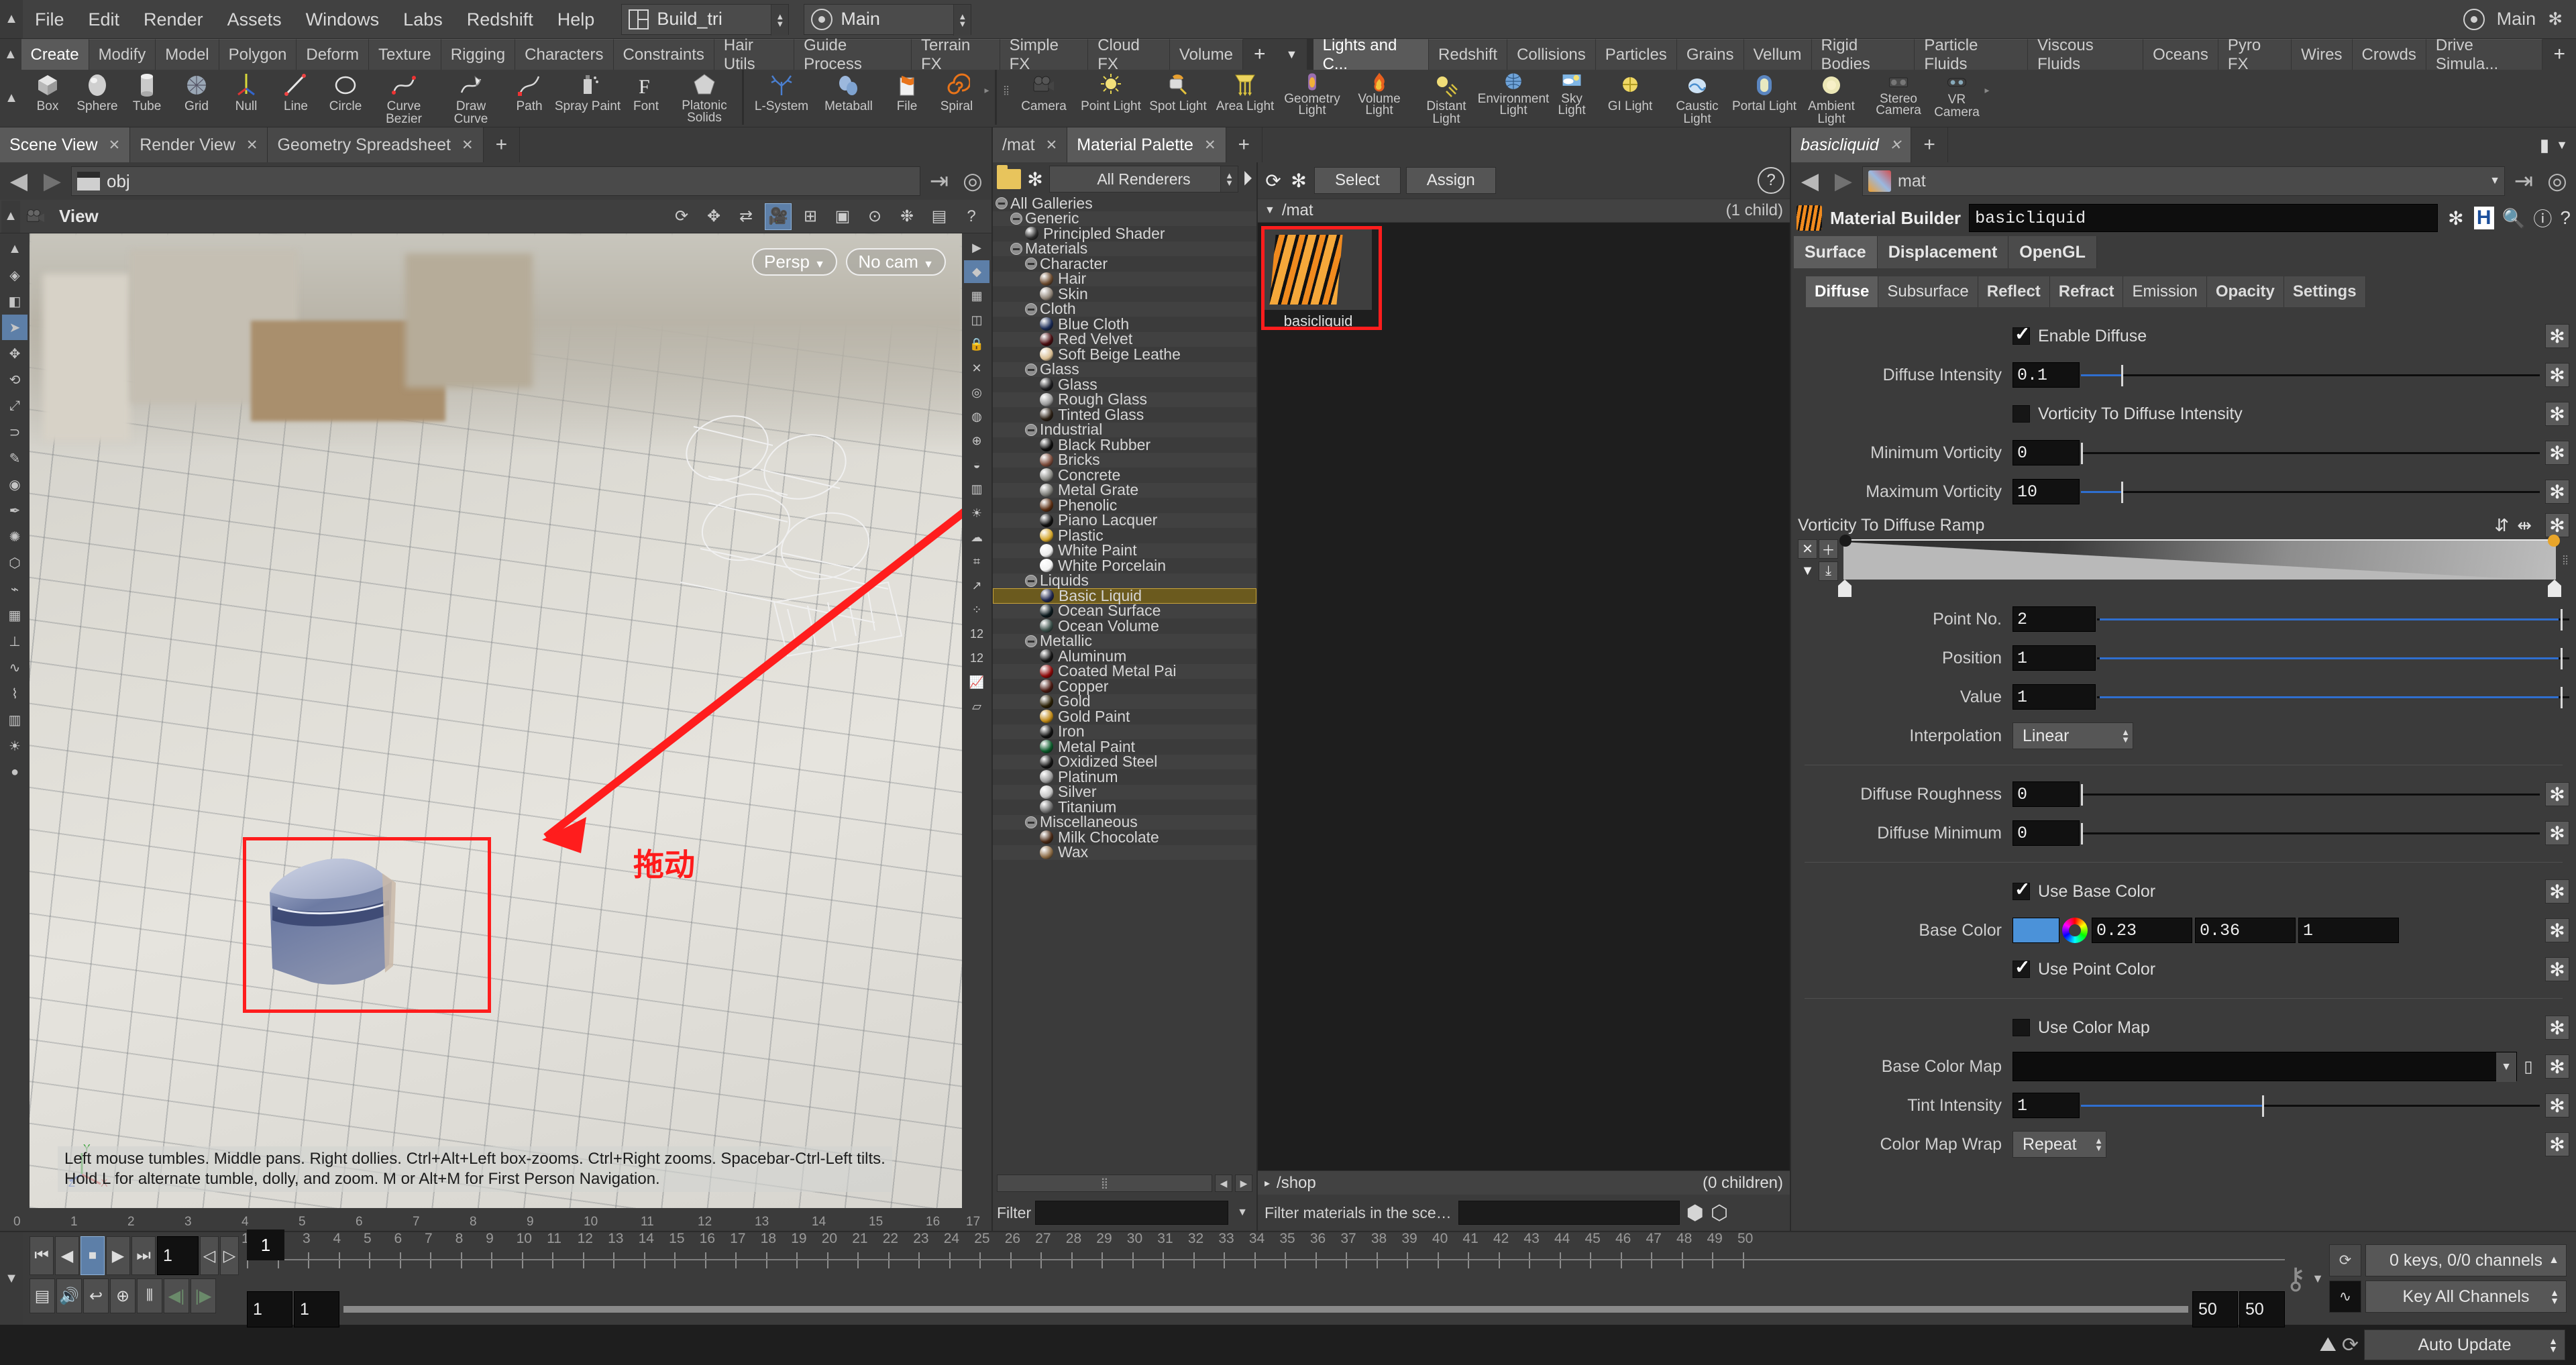  Describe the element at coordinates (939, 182) in the screenshot. I see `pin-icon: ⇥` at that location.